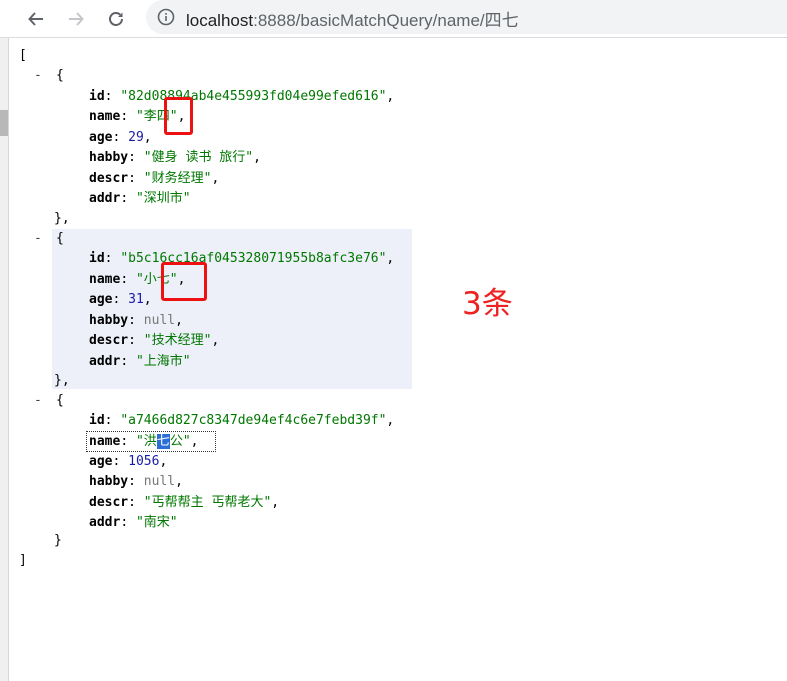 The image size is (787, 681). I want to click on field-descr: descr: "财务经理",, so click(154, 178).